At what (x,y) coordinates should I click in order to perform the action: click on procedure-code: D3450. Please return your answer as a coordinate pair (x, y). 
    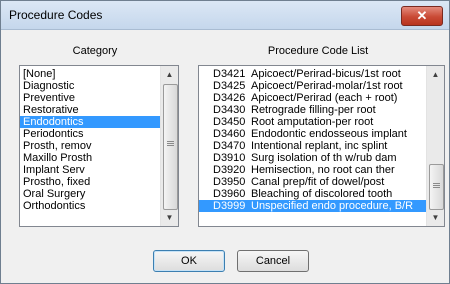
    Looking at the image, I should click on (229, 122).